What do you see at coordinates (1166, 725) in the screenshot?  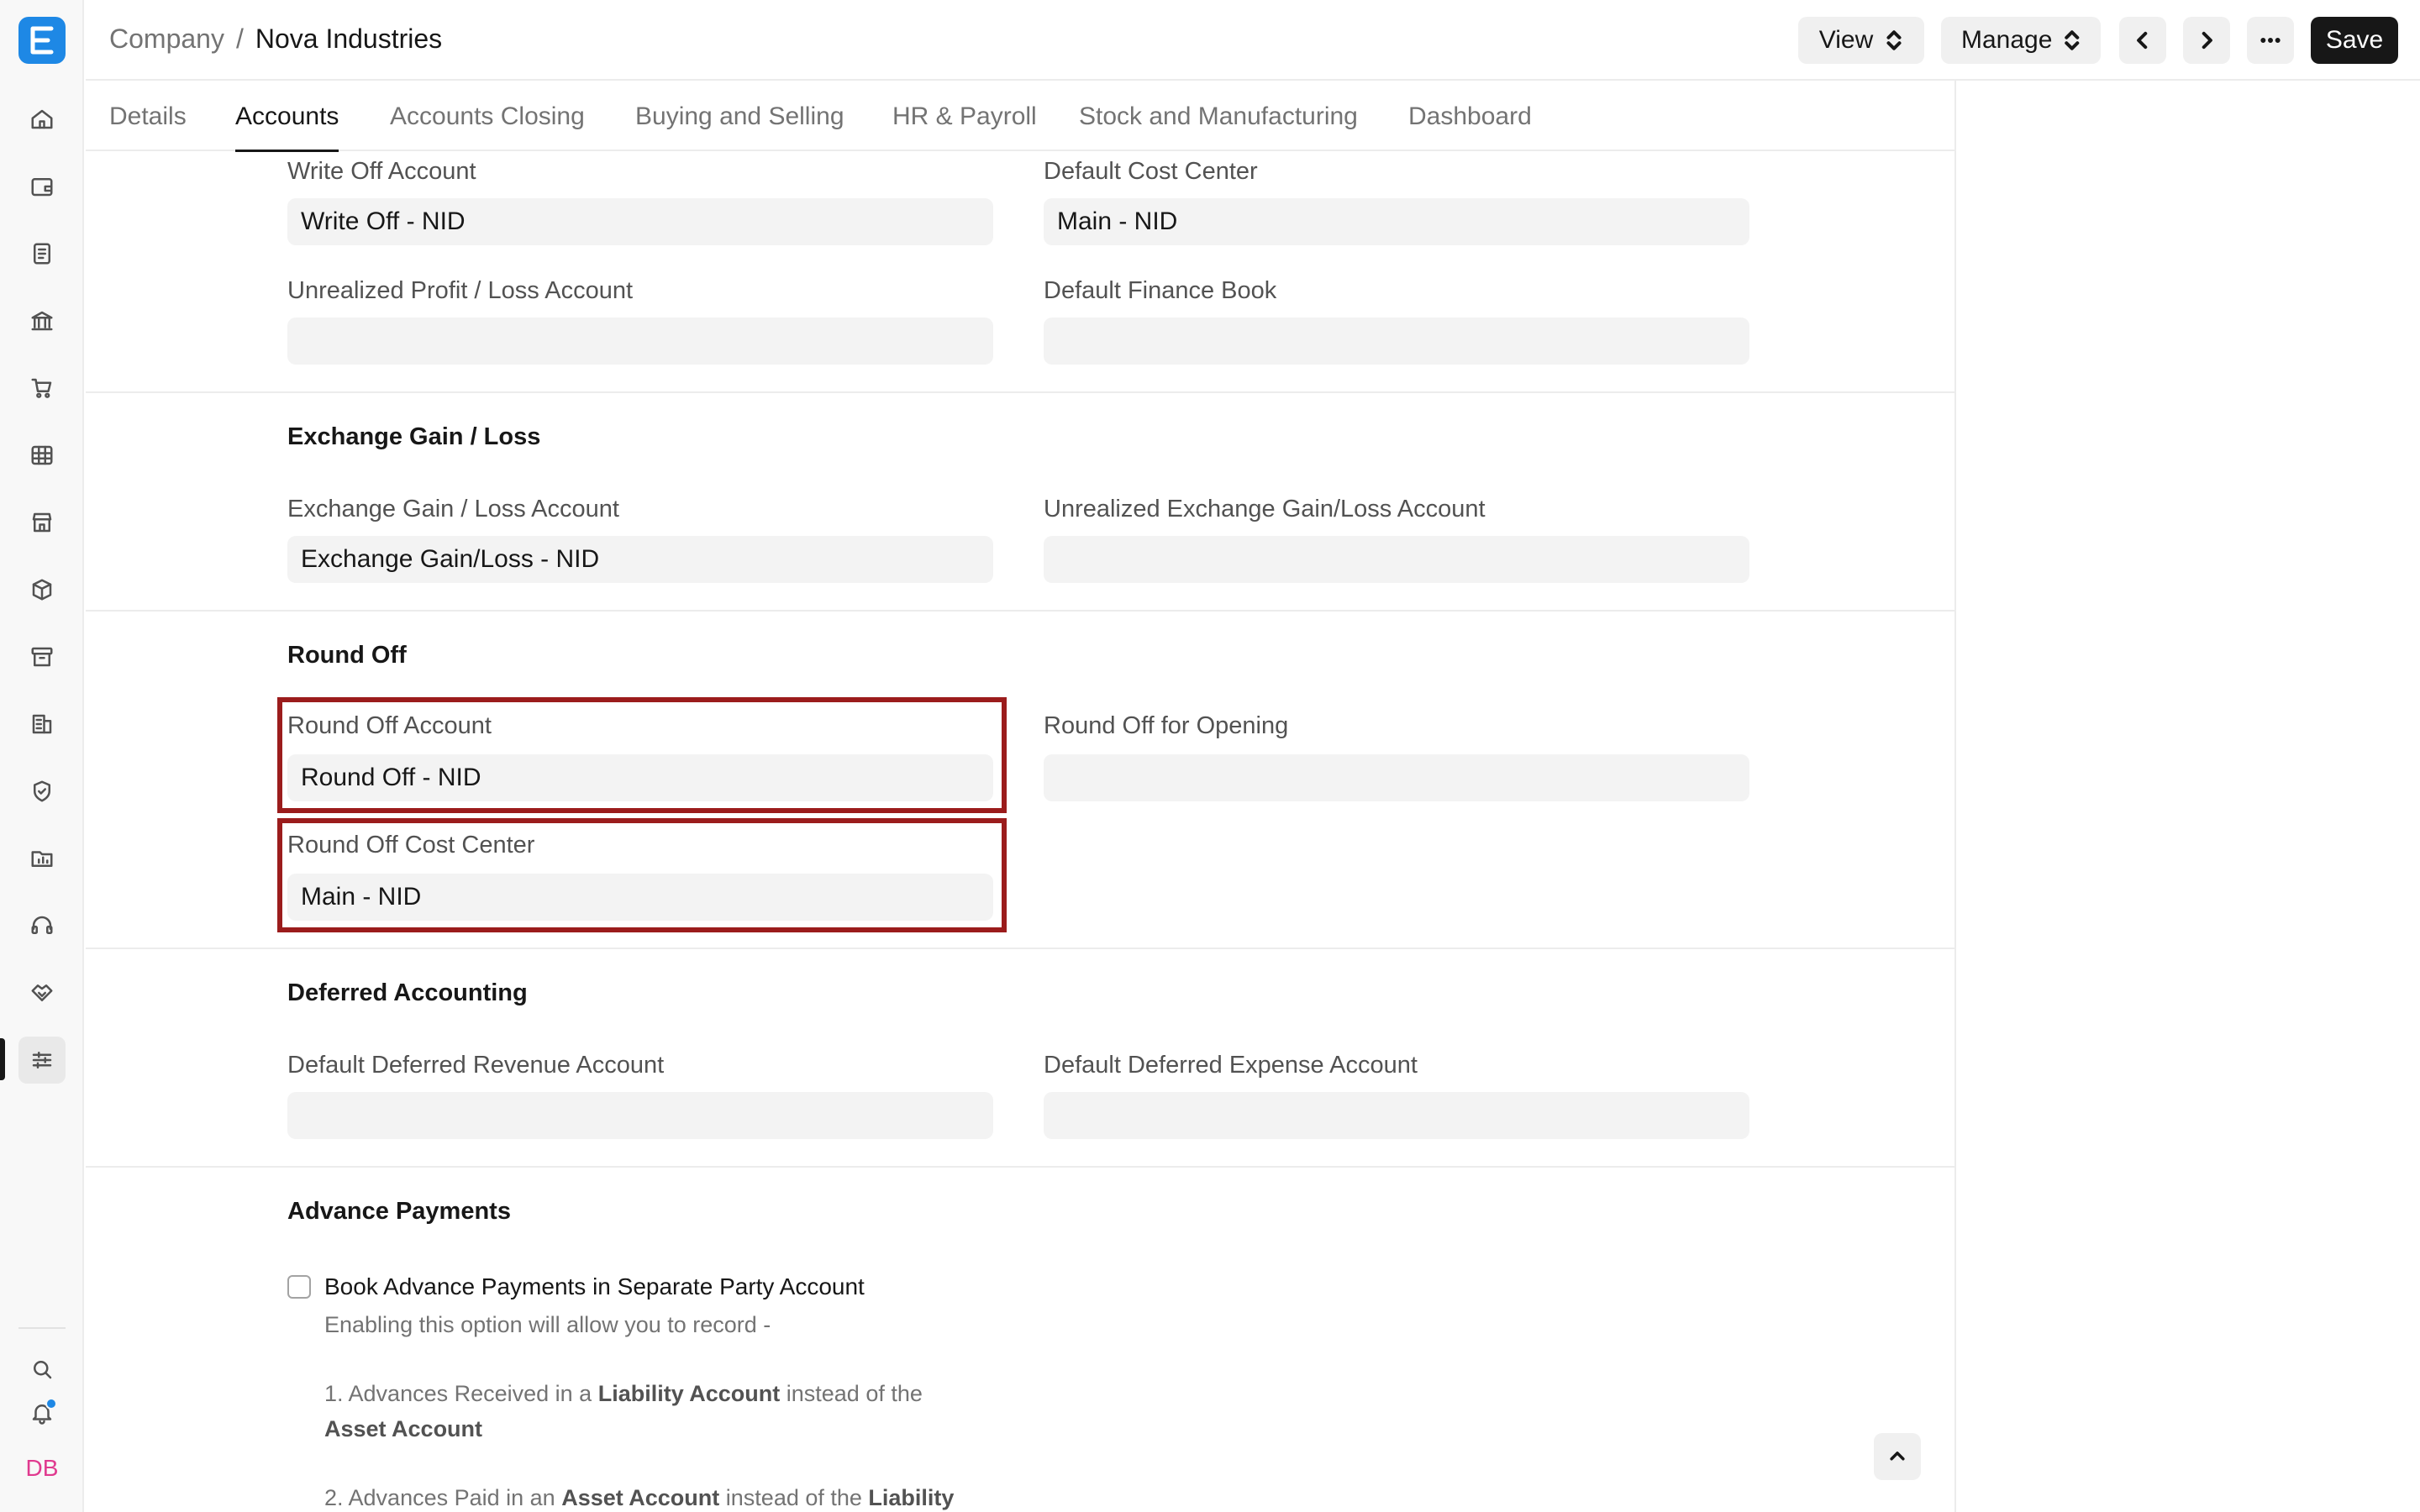 I see `round-off-opening-label: Round Off for Opening` at bounding box center [1166, 725].